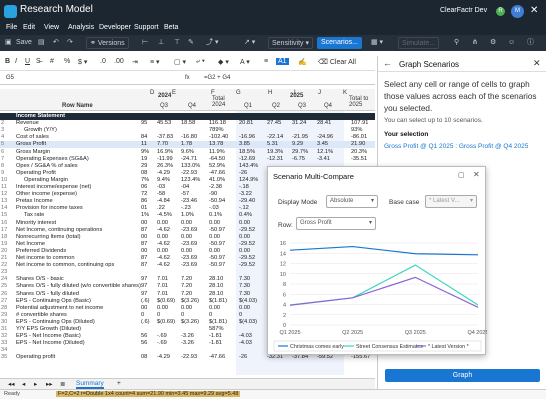  I want to click on table-cell: 87, so click(144, 244).